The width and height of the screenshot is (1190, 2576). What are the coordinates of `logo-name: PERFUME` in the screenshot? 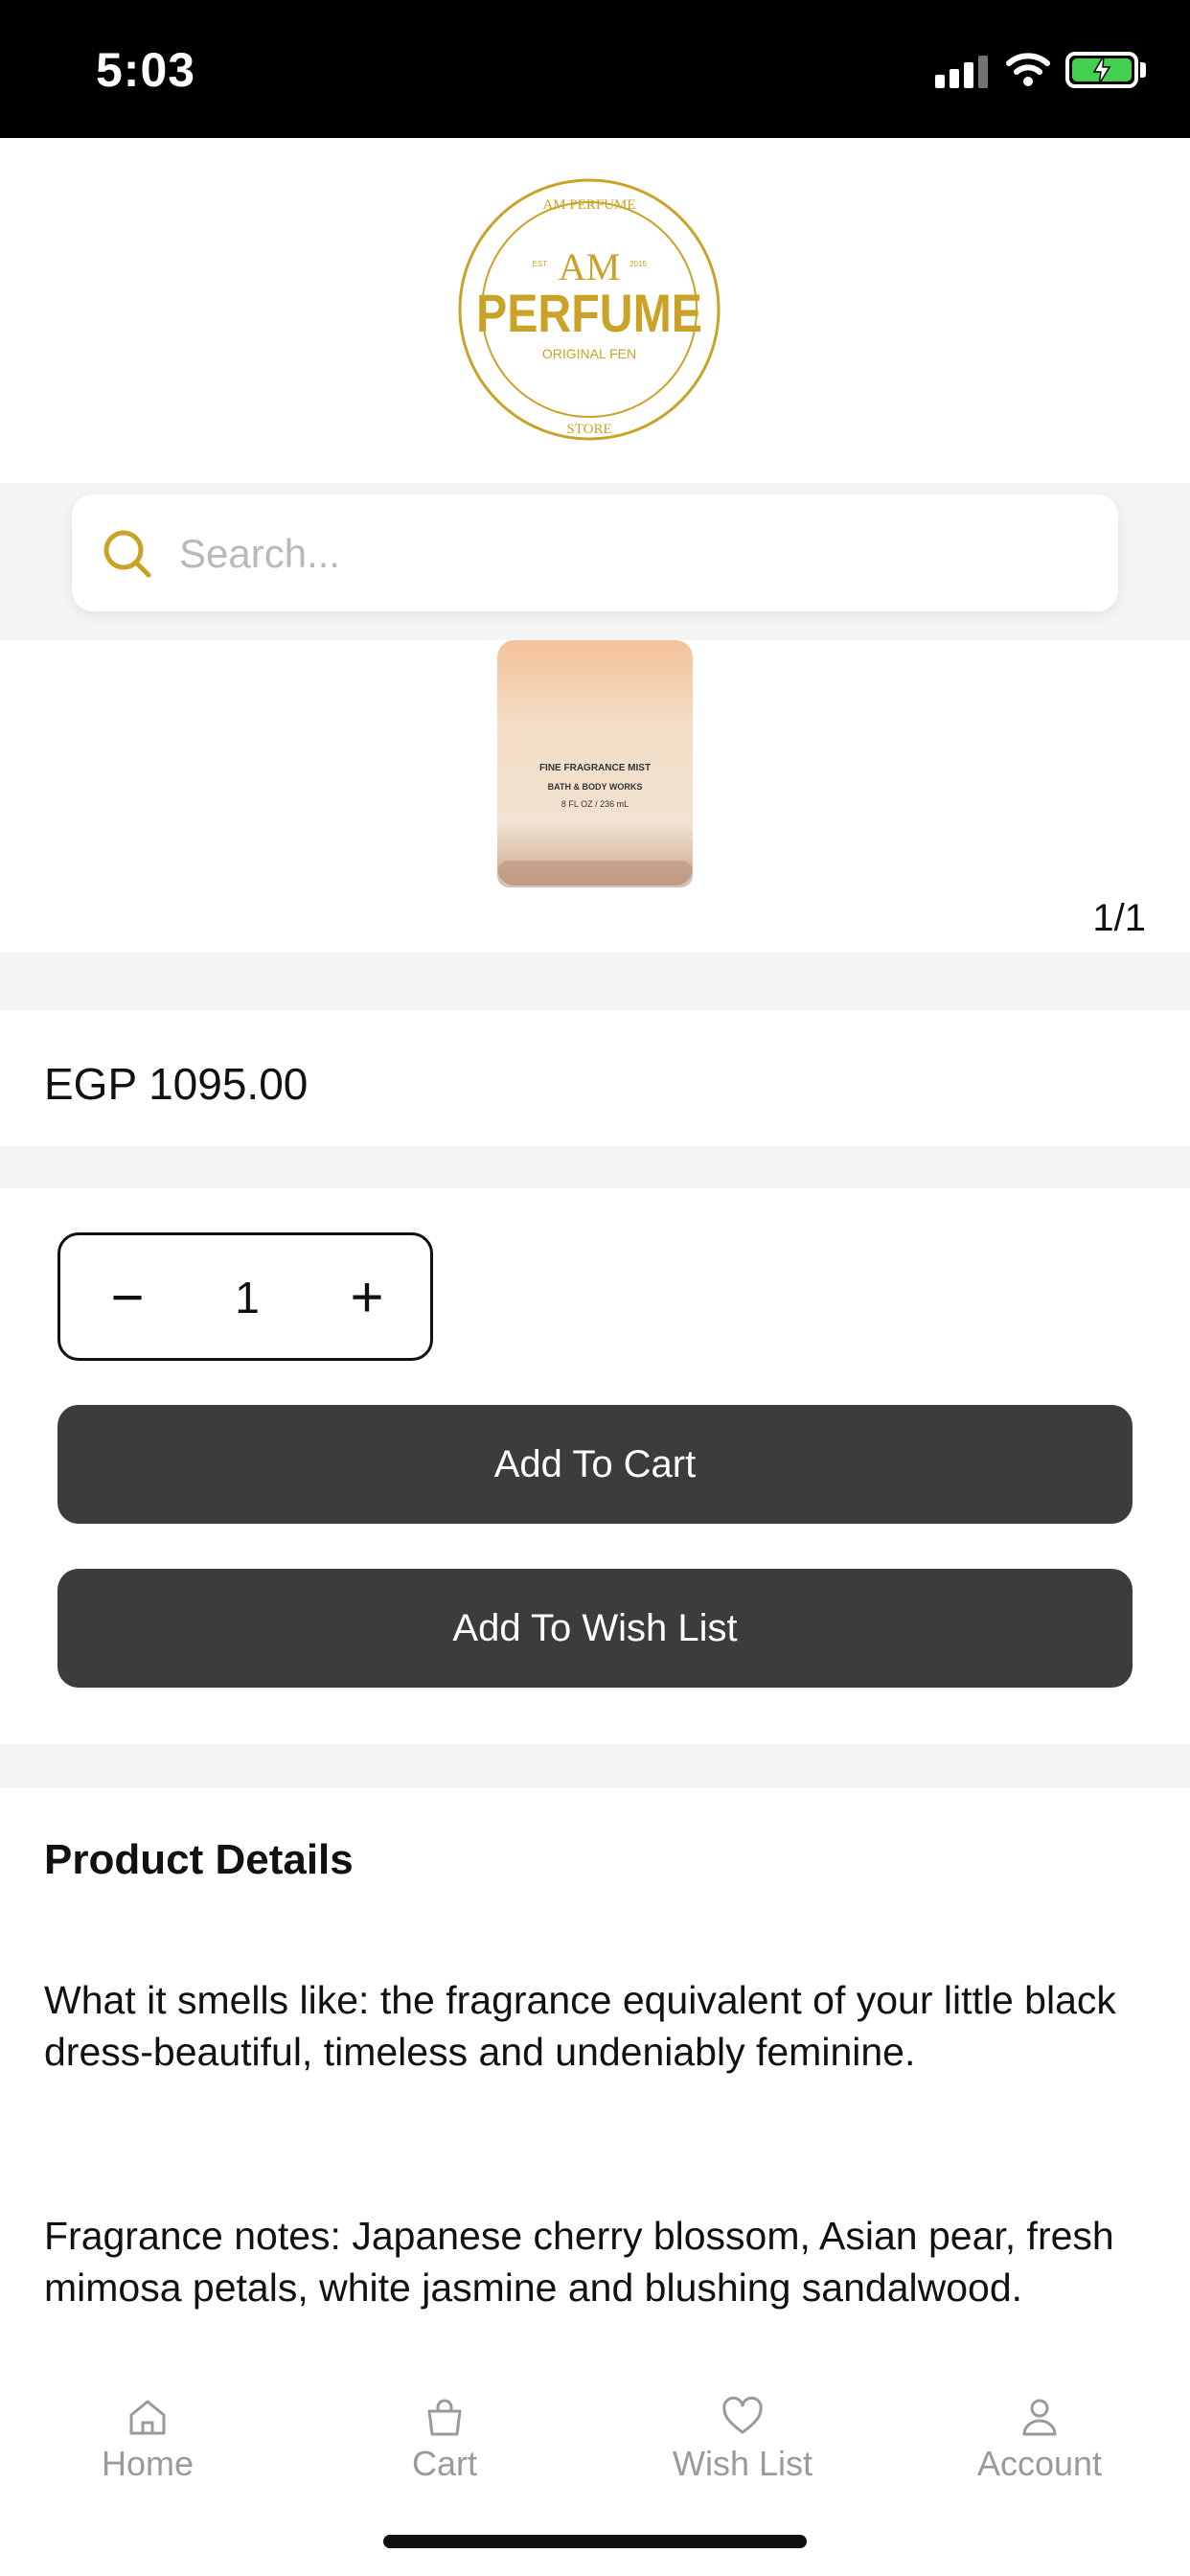 It's located at (589, 313).